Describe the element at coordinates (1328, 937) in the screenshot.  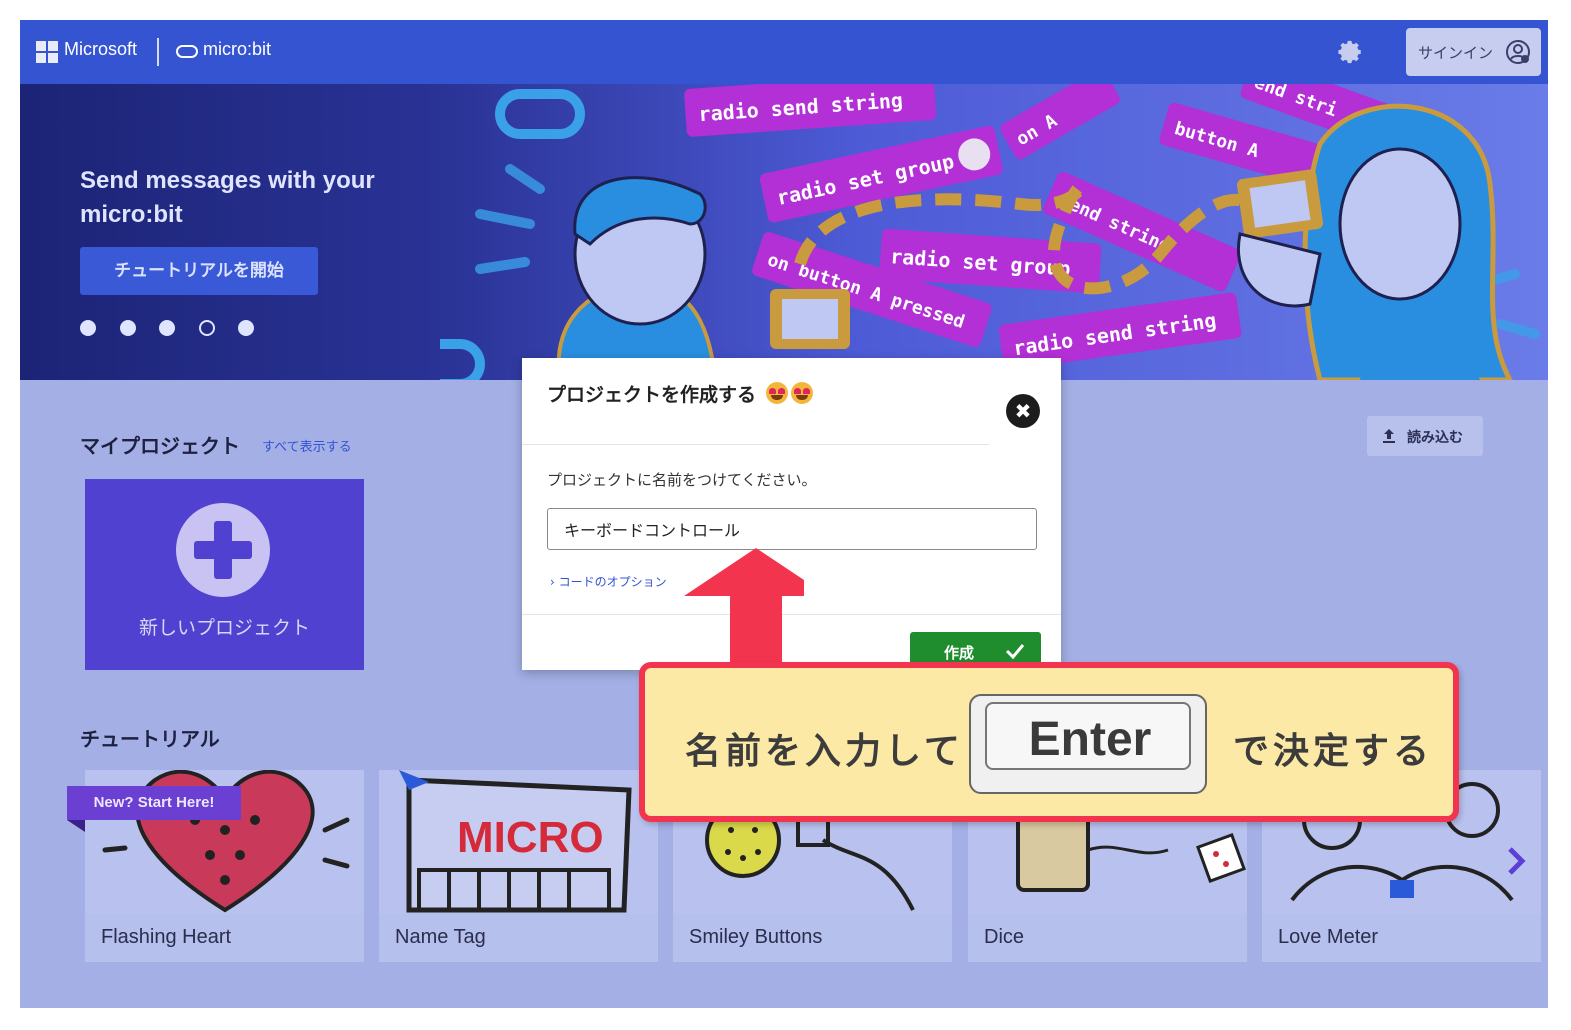
I see `tutorial-card-label: Love Meter` at that location.